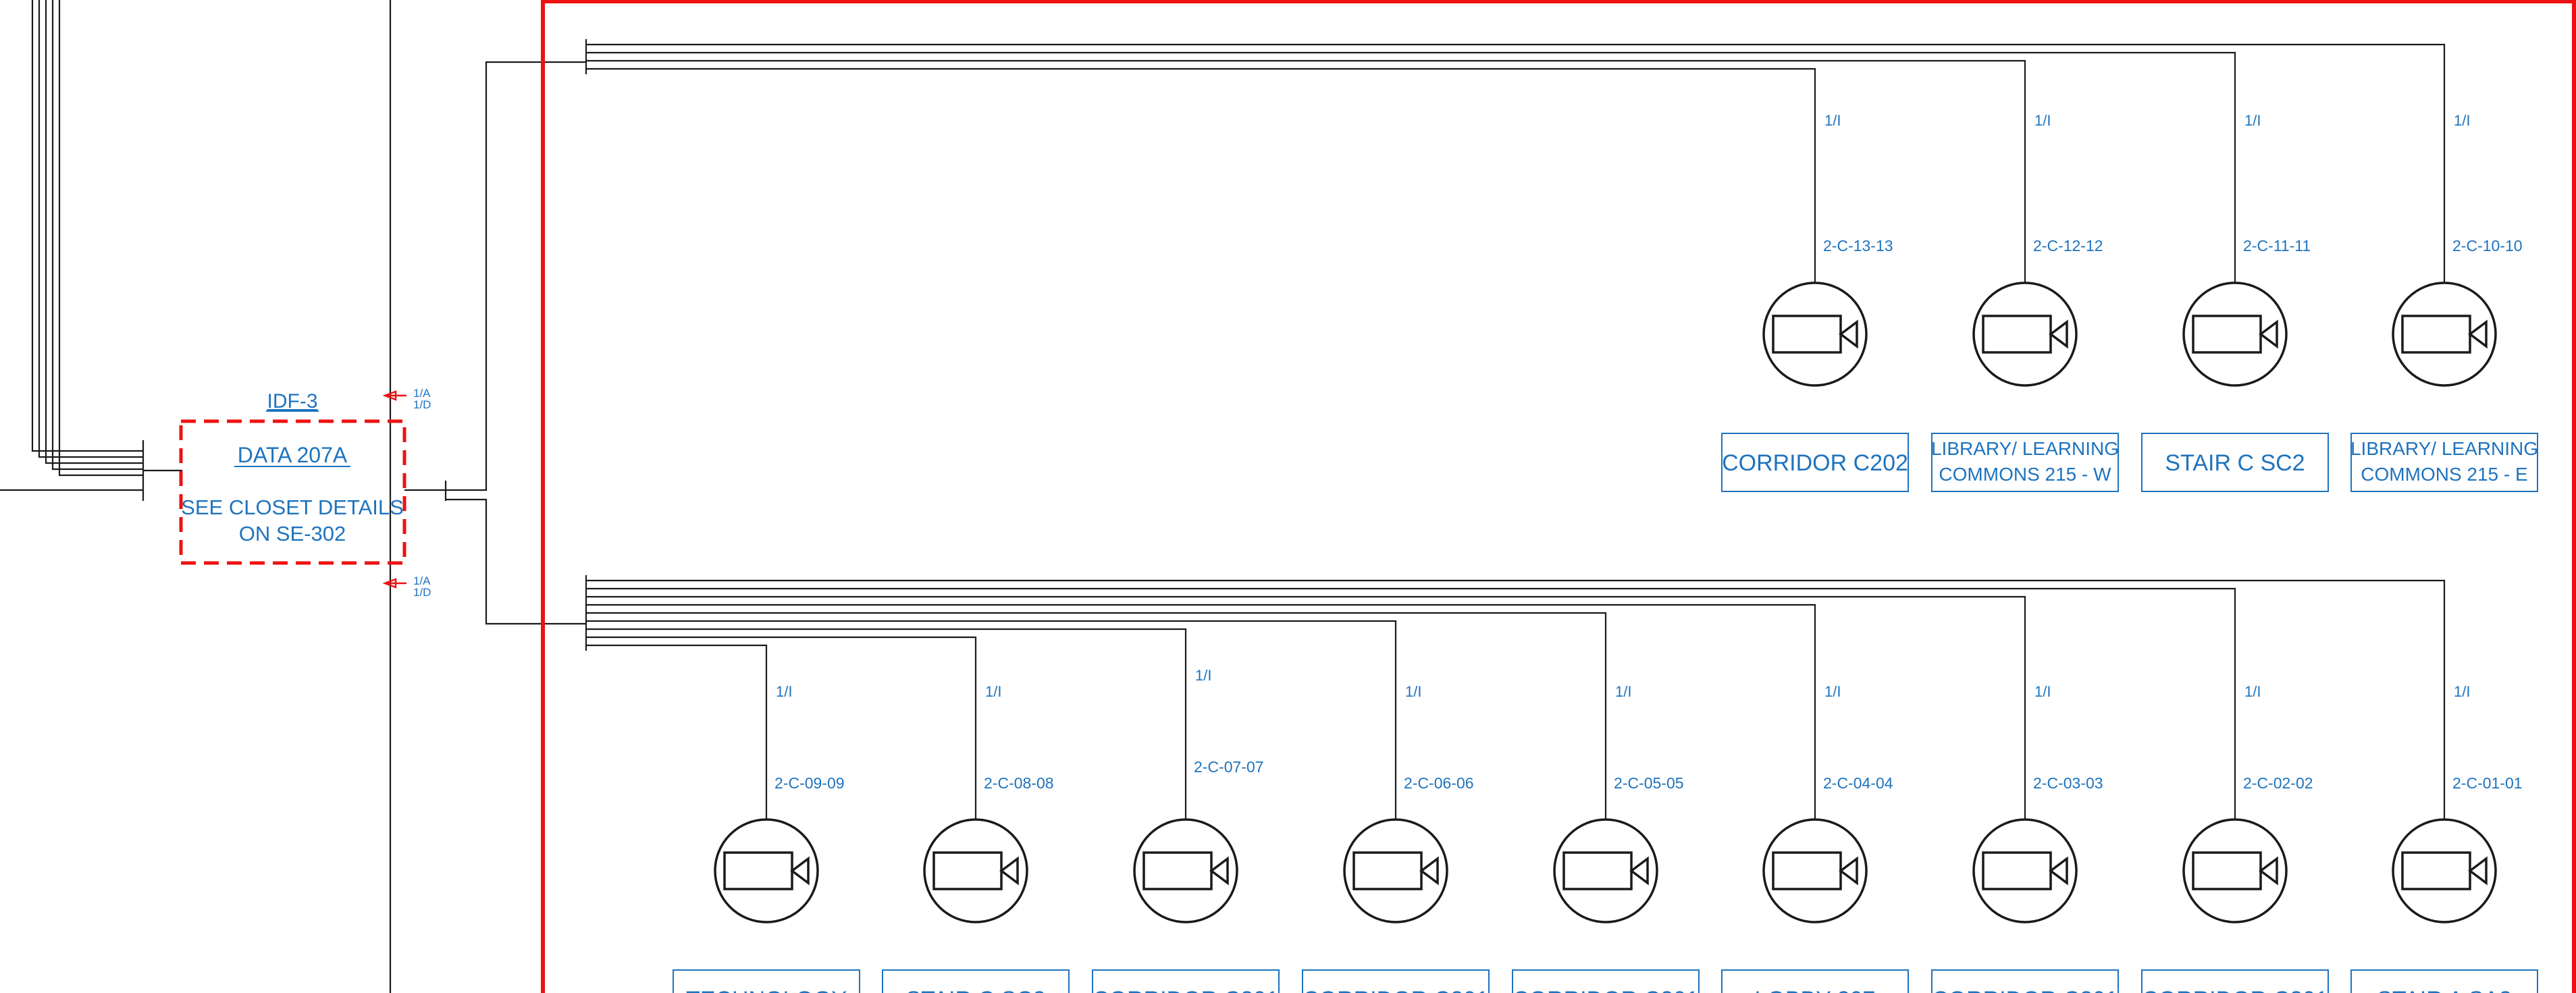 The image size is (2576, 993). What do you see at coordinates (293, 455) in the screenshot?
I see `idf-room: DATA 207A` at bounding box center [293, 455].